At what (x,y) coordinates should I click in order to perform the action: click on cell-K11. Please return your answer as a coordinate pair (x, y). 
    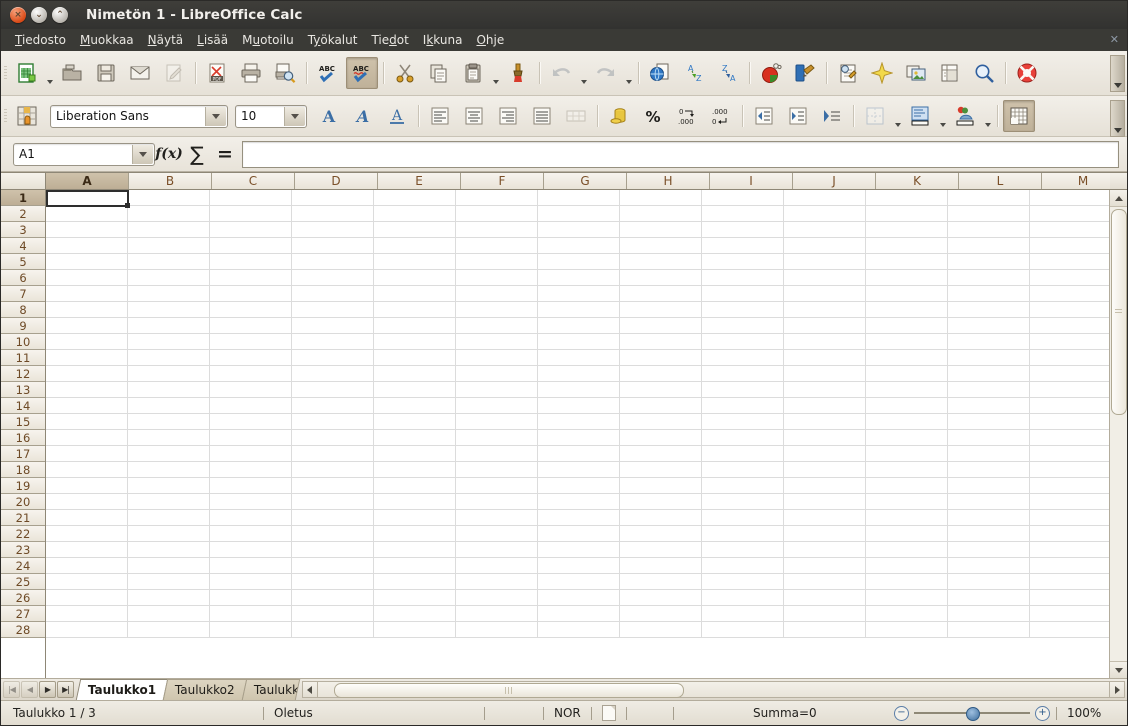
    Looking at the image, I should click on (907, 357).